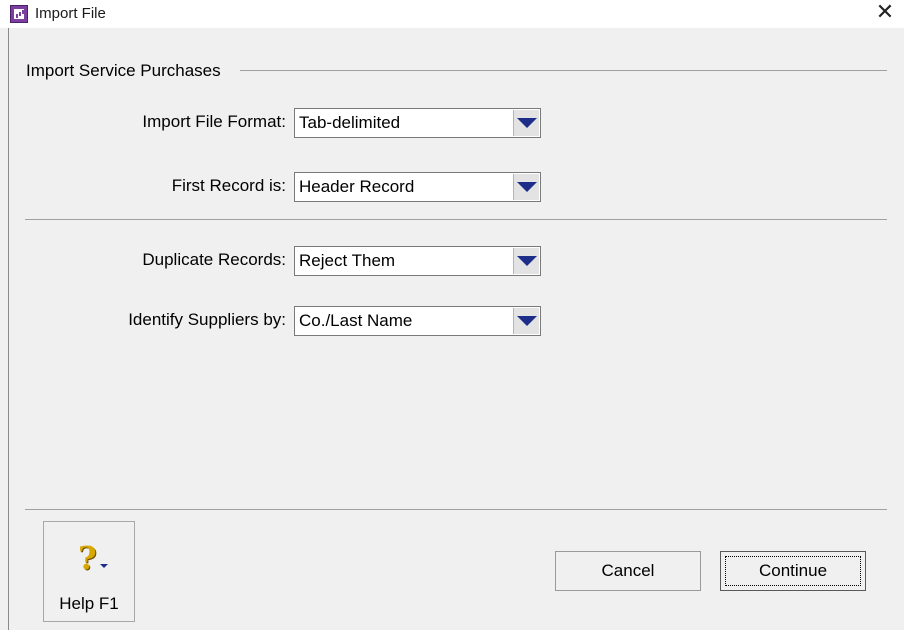 The height and width of the screenshot is (630, 904). Describe the element at coordinates (452, 14) in the screenshot. I see `title-bar: Import File ✕` at that location.